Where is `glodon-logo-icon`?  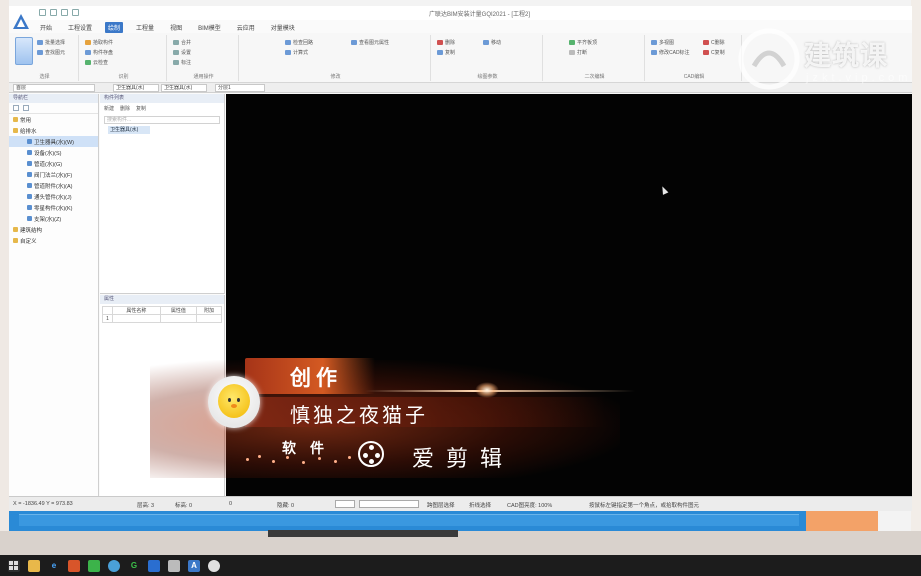 glodon-logo-icon is located at coordinates (21, 22).